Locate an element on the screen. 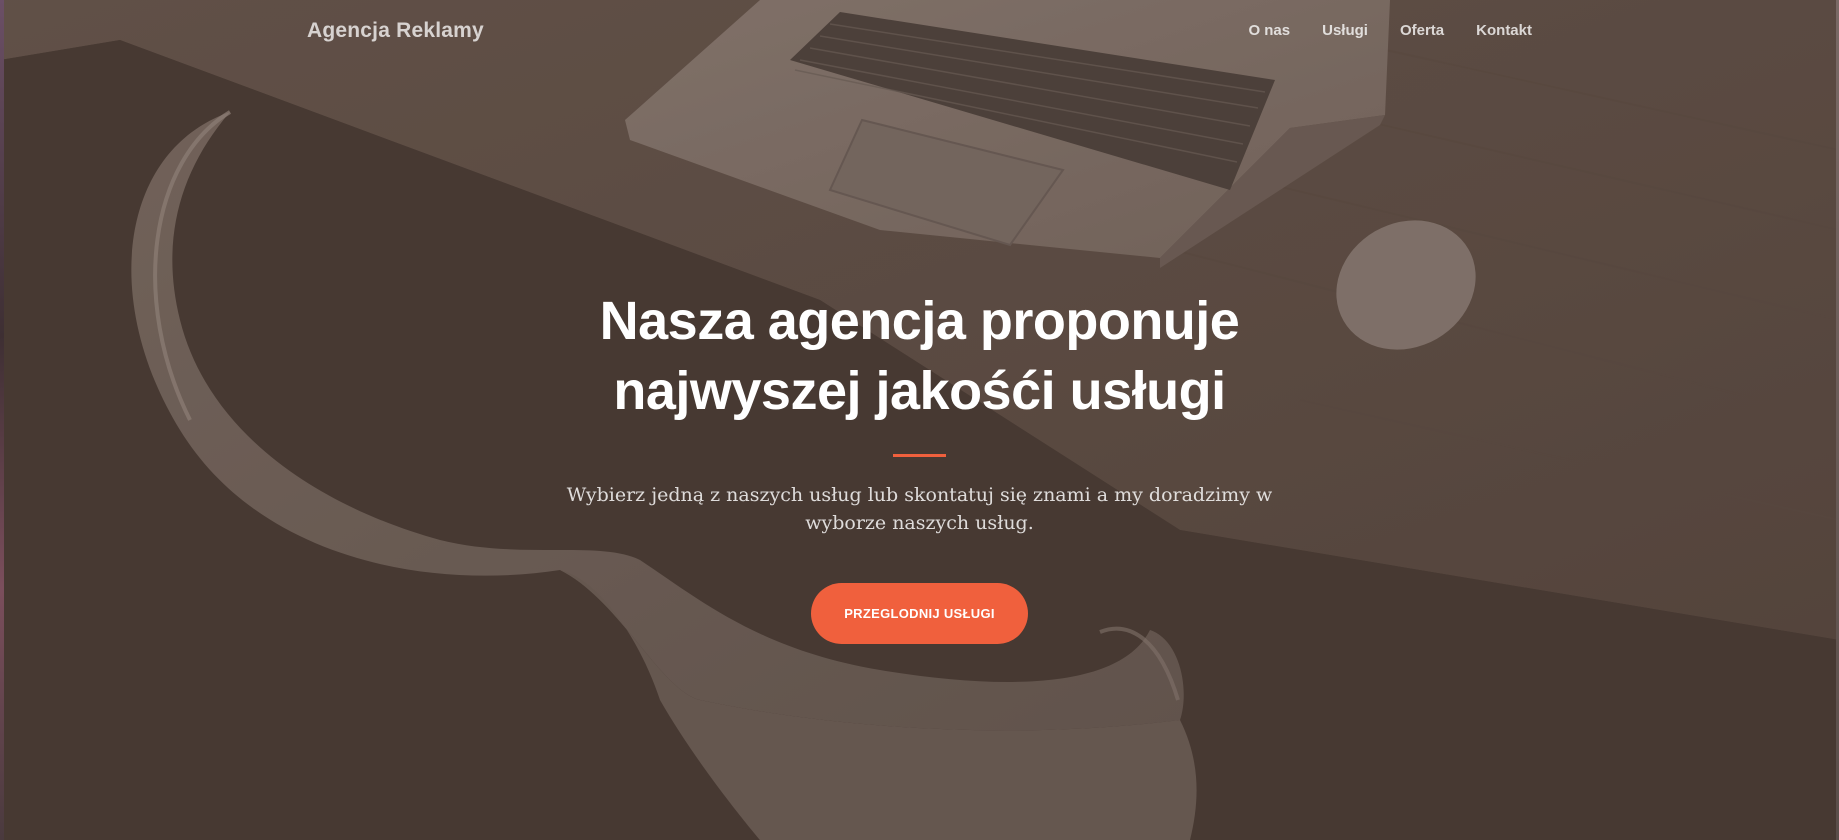 Image resolution: width=1839 pixels, height=840 pixels. hero-heading-line-2: najwyszej jakośći usługi is located at coordinates (919, 391).